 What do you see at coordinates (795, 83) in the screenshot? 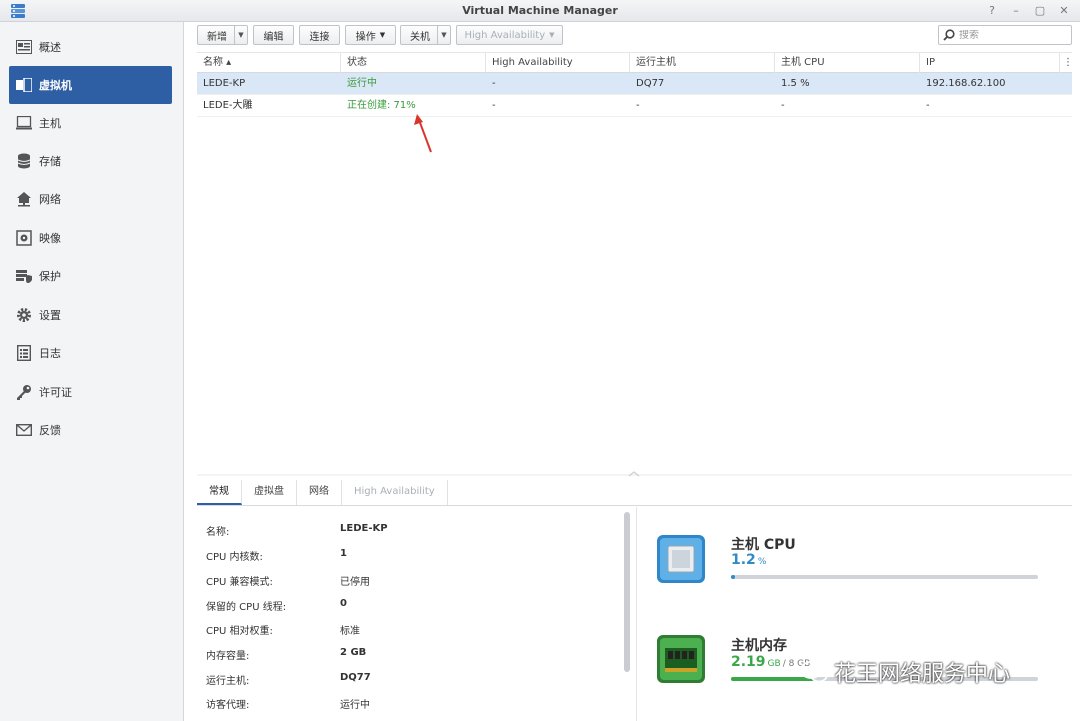
I see `vm-cpu: 1.5 %` at bounding box center [795, 83].